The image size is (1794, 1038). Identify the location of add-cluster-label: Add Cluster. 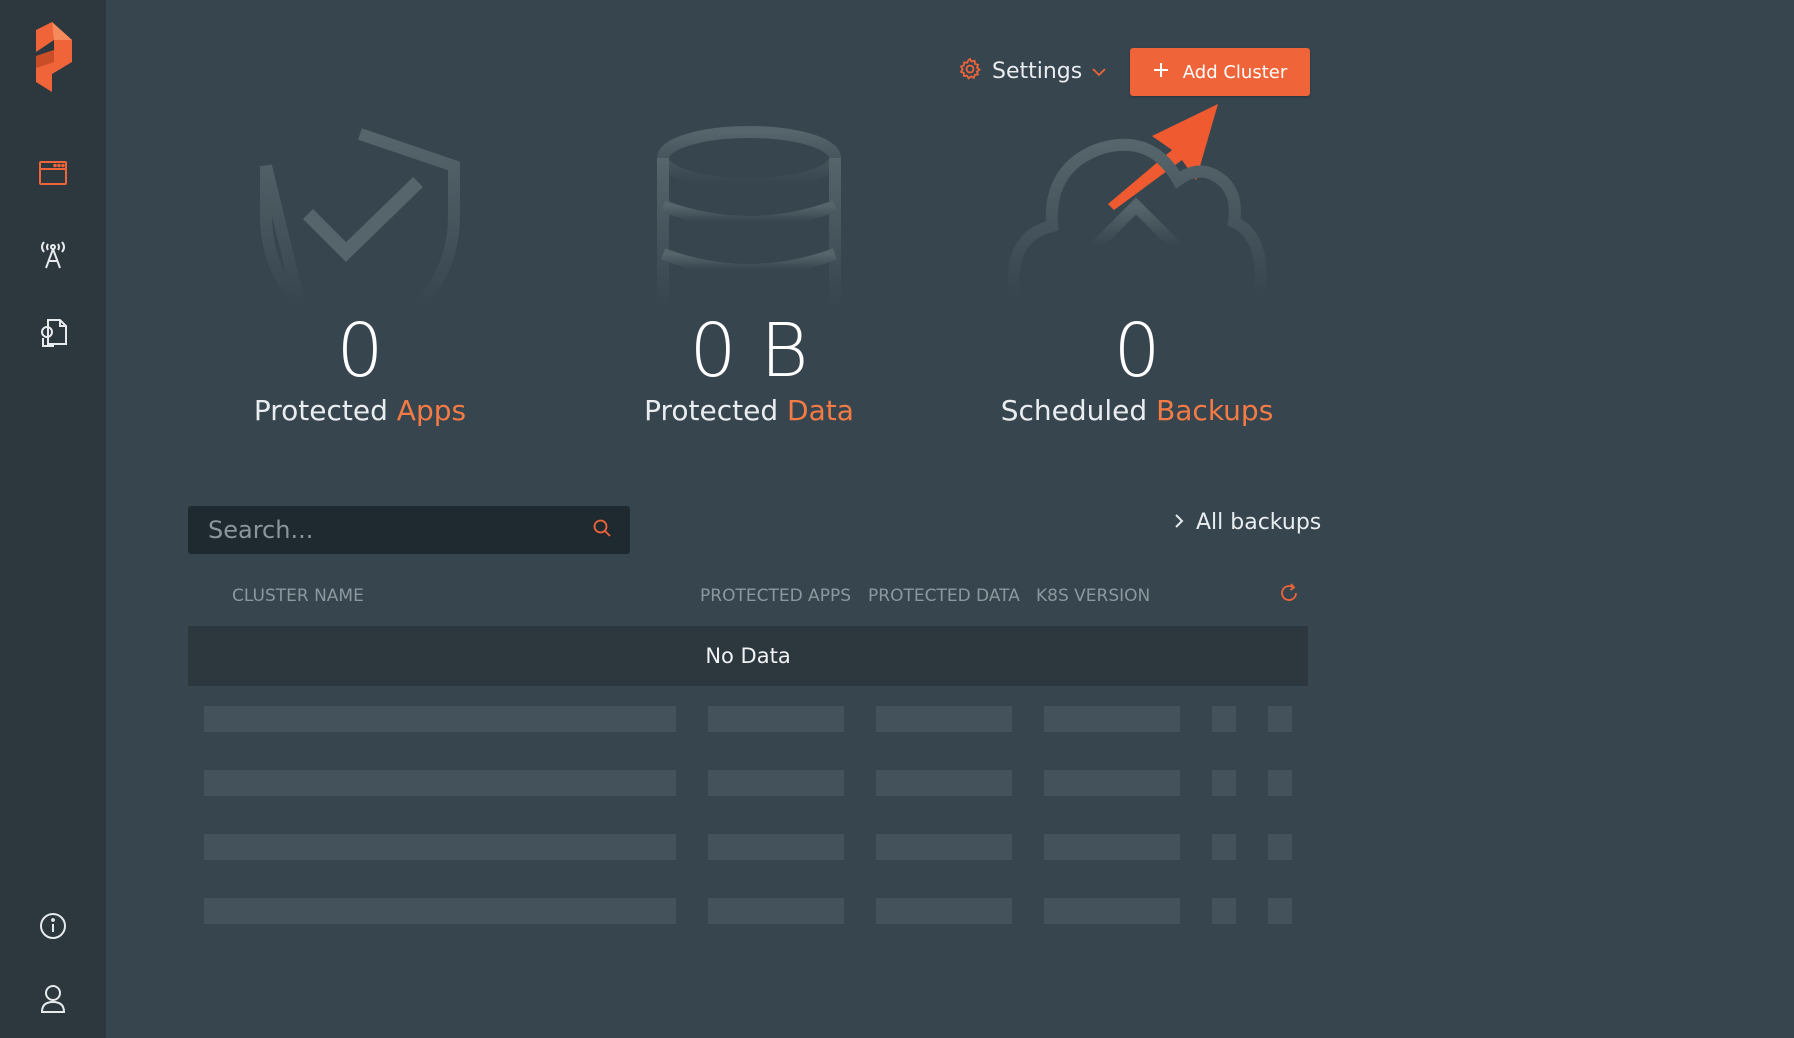
(1235, 72).